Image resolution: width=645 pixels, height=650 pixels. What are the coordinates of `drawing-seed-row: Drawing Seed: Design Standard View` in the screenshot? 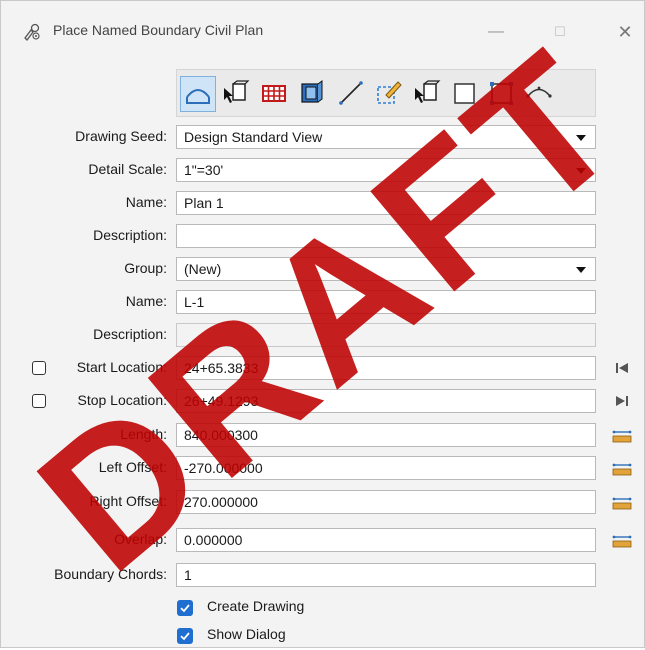 It's located at (322, 137).